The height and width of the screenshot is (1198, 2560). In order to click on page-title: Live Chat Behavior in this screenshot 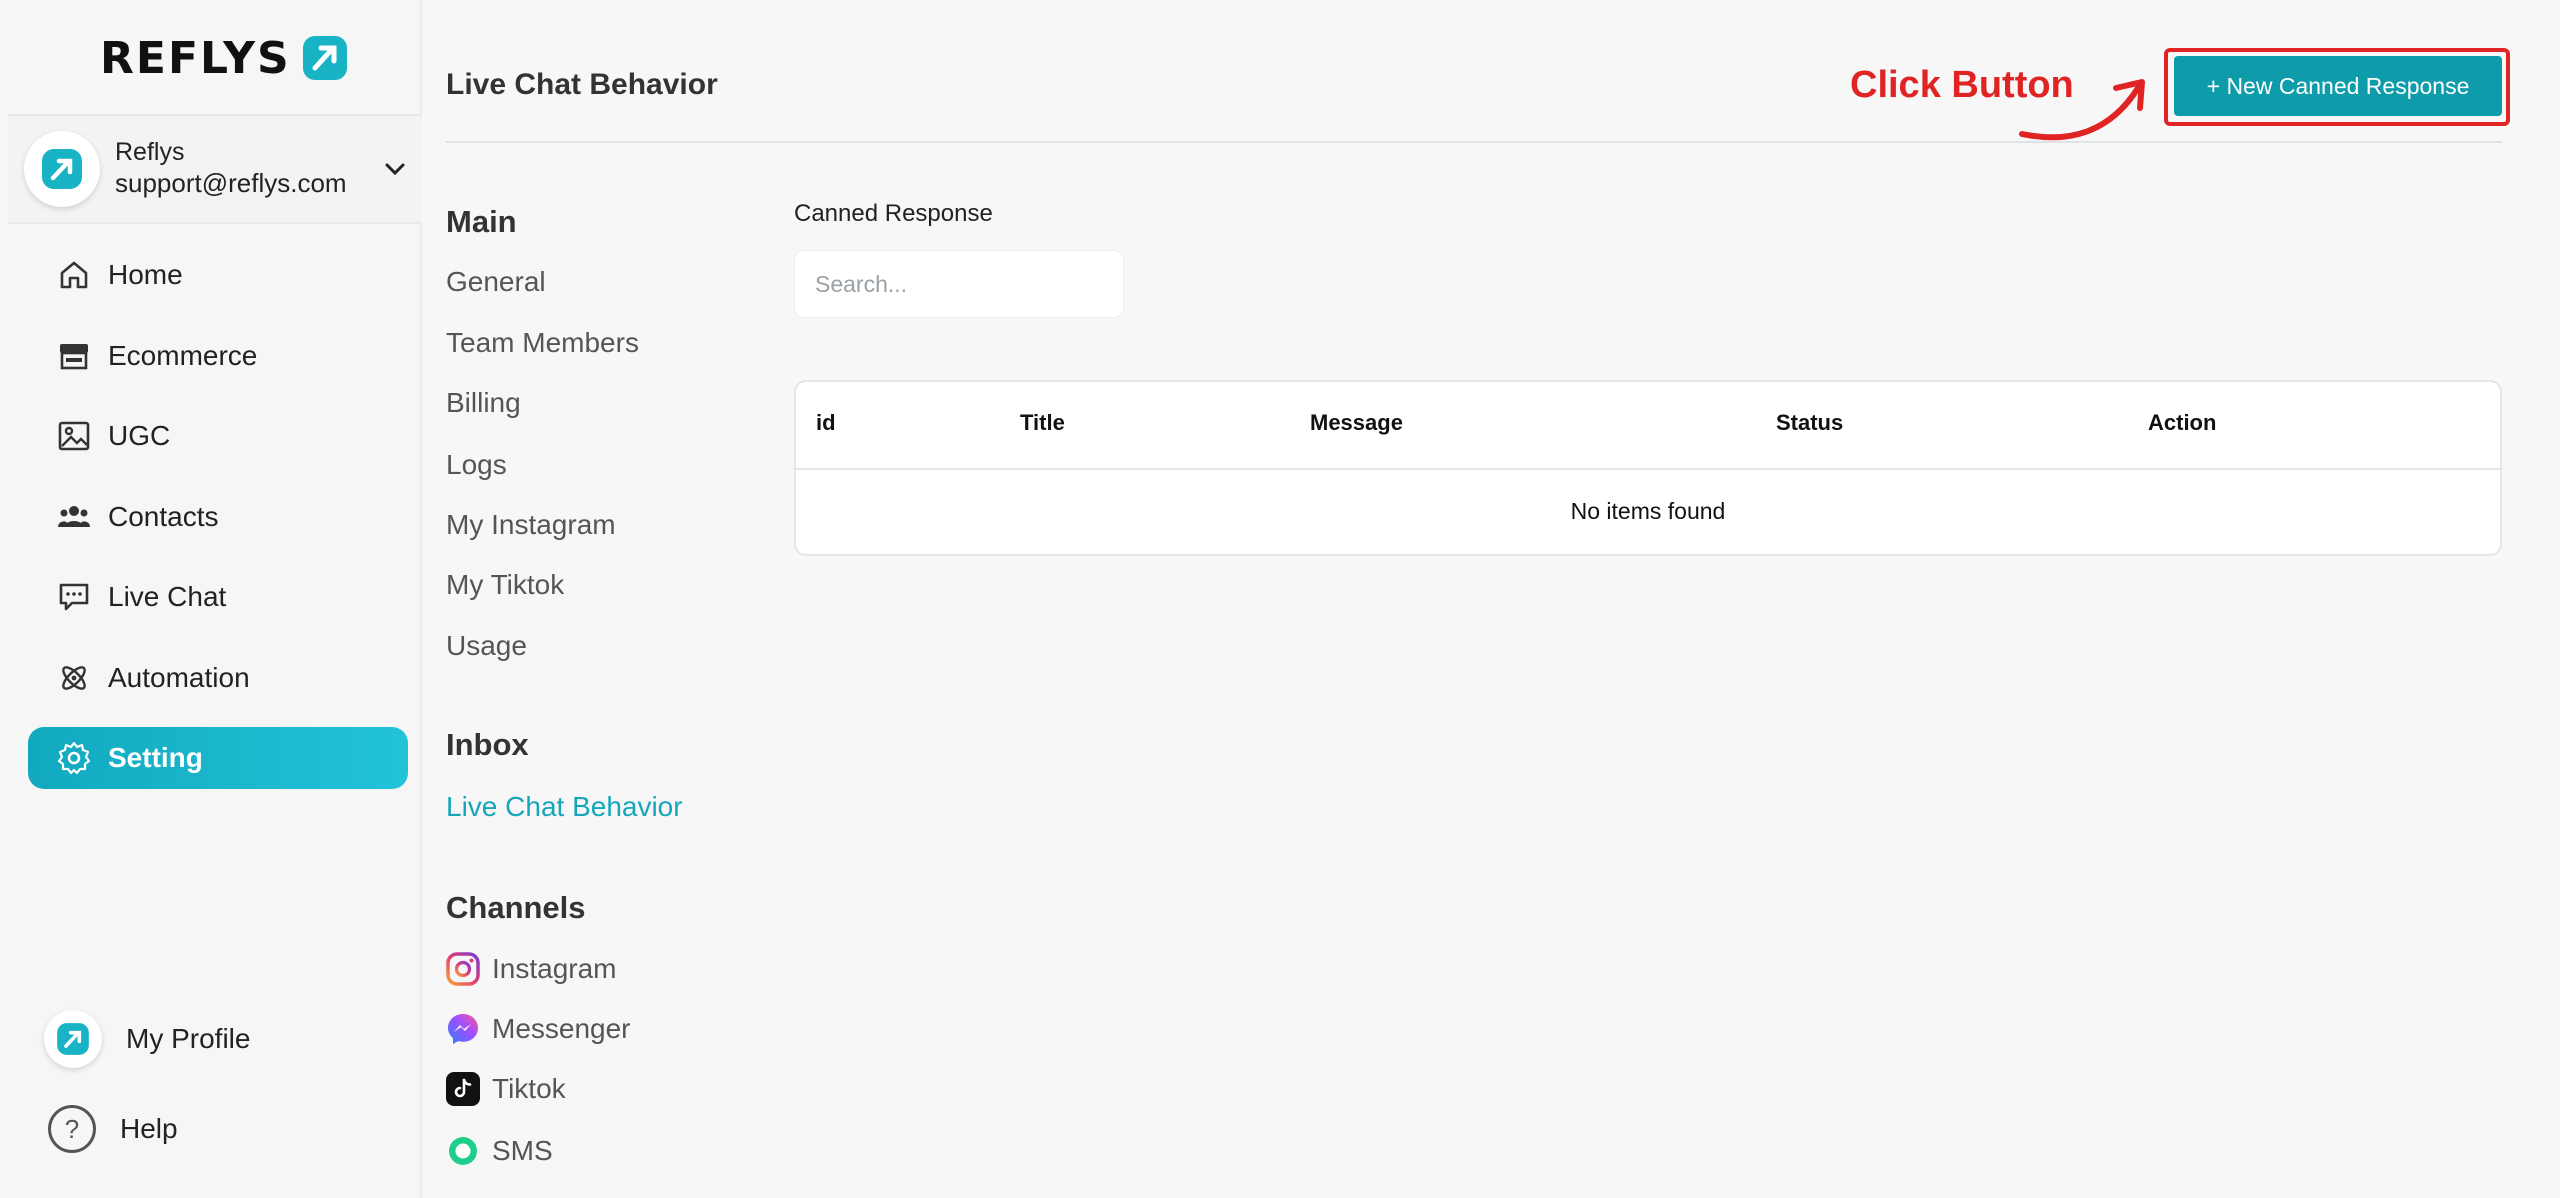, I will do `click(582, 84)`.